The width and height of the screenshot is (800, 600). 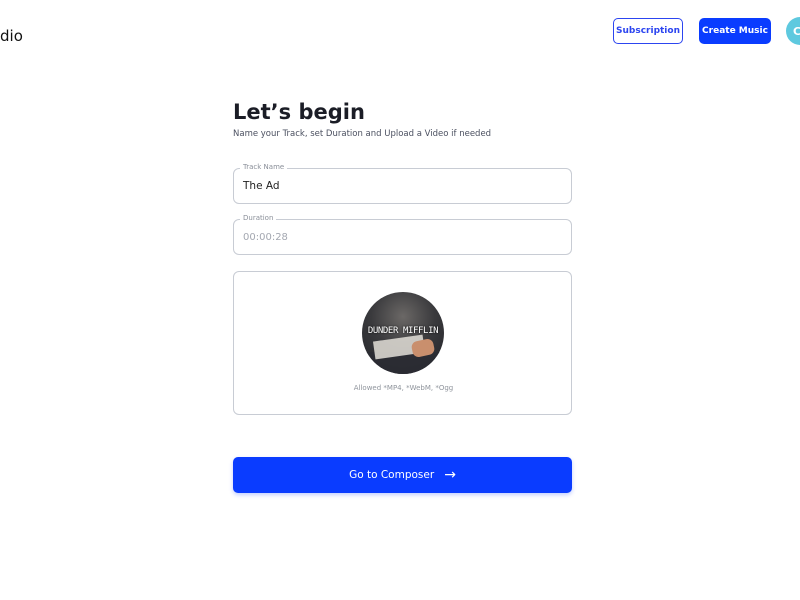 What do you see at coordinates (261, 186) in the screenshot?
I see `track-name-input: The Ad` at bounding box center [261, 186].